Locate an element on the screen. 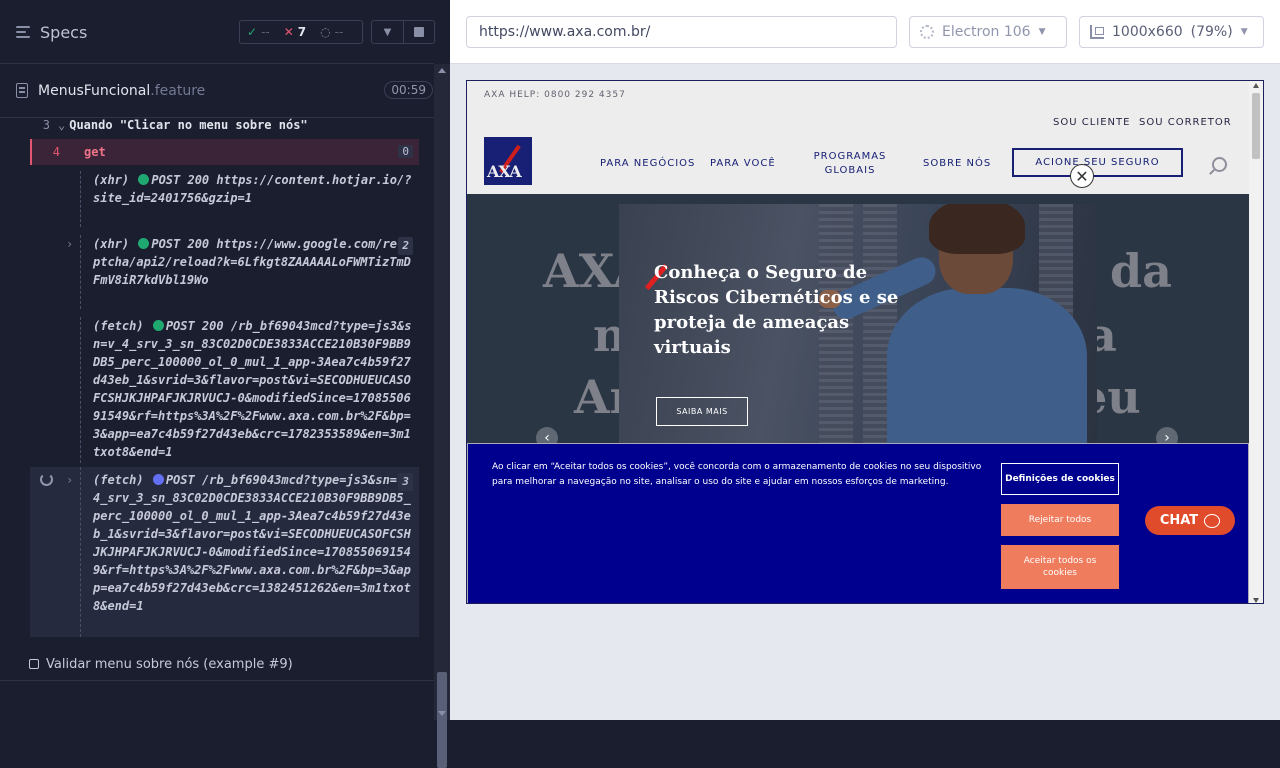 This screenshot has height=768, width=1280. chat-bubble-icon is located at coordinates (1212, 520).